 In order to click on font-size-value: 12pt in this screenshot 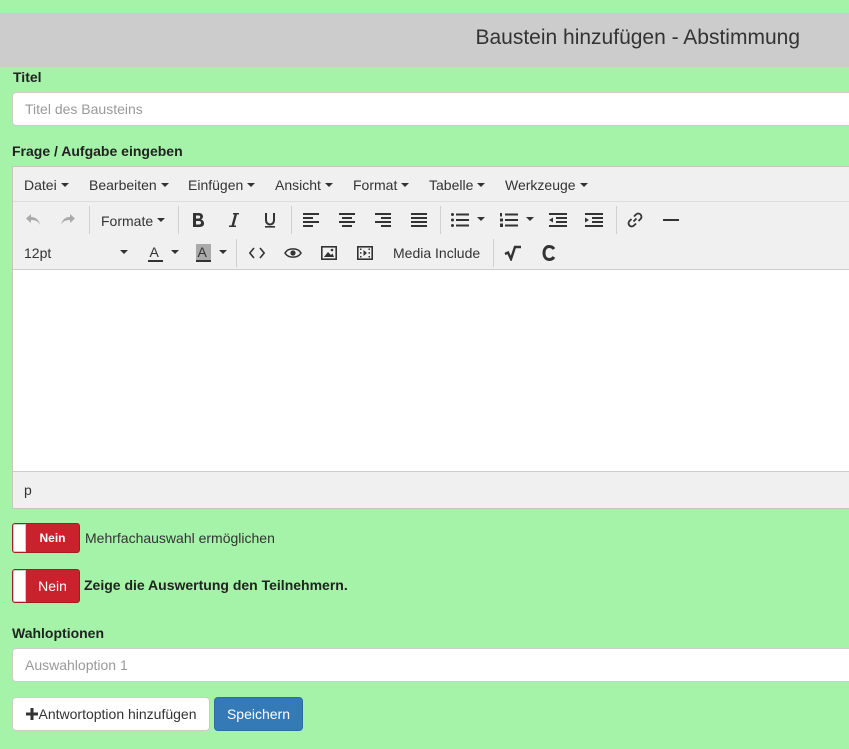, I will do `click(38, 253)`.